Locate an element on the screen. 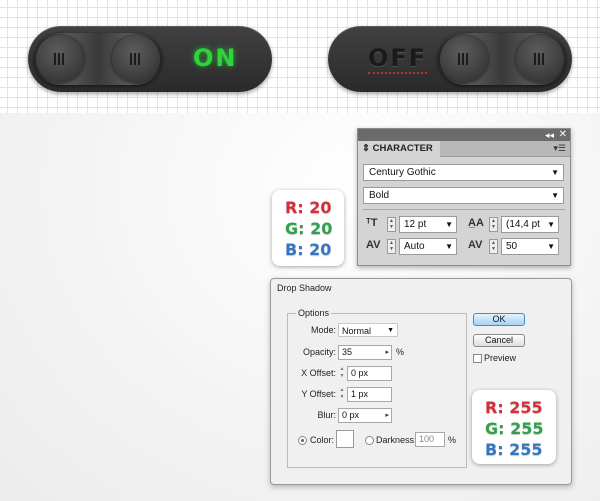 The width and height of the screenshot is (600, 501). rgb-green-value: G: 20 is located at coordinates (309, 228).